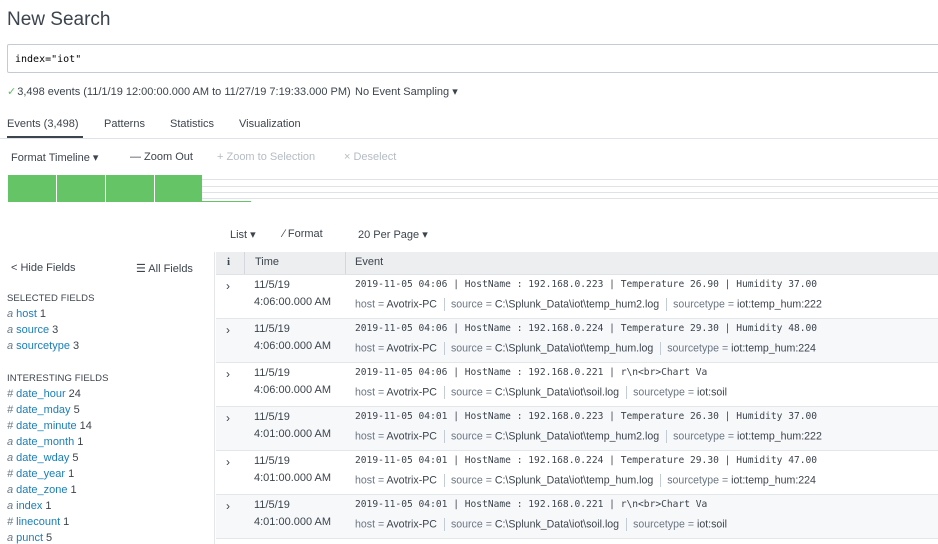 This screenshot has width=938, height=544. I want to click on field-name: date_wday, so click(42, 458).